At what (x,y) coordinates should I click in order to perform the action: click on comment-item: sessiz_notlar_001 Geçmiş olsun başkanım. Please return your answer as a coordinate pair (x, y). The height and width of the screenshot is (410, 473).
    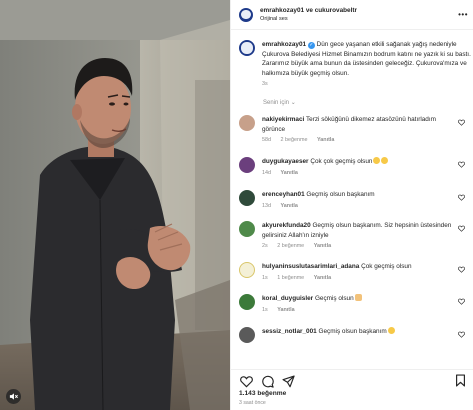
    Looking at the image, I should click on (355, 335).